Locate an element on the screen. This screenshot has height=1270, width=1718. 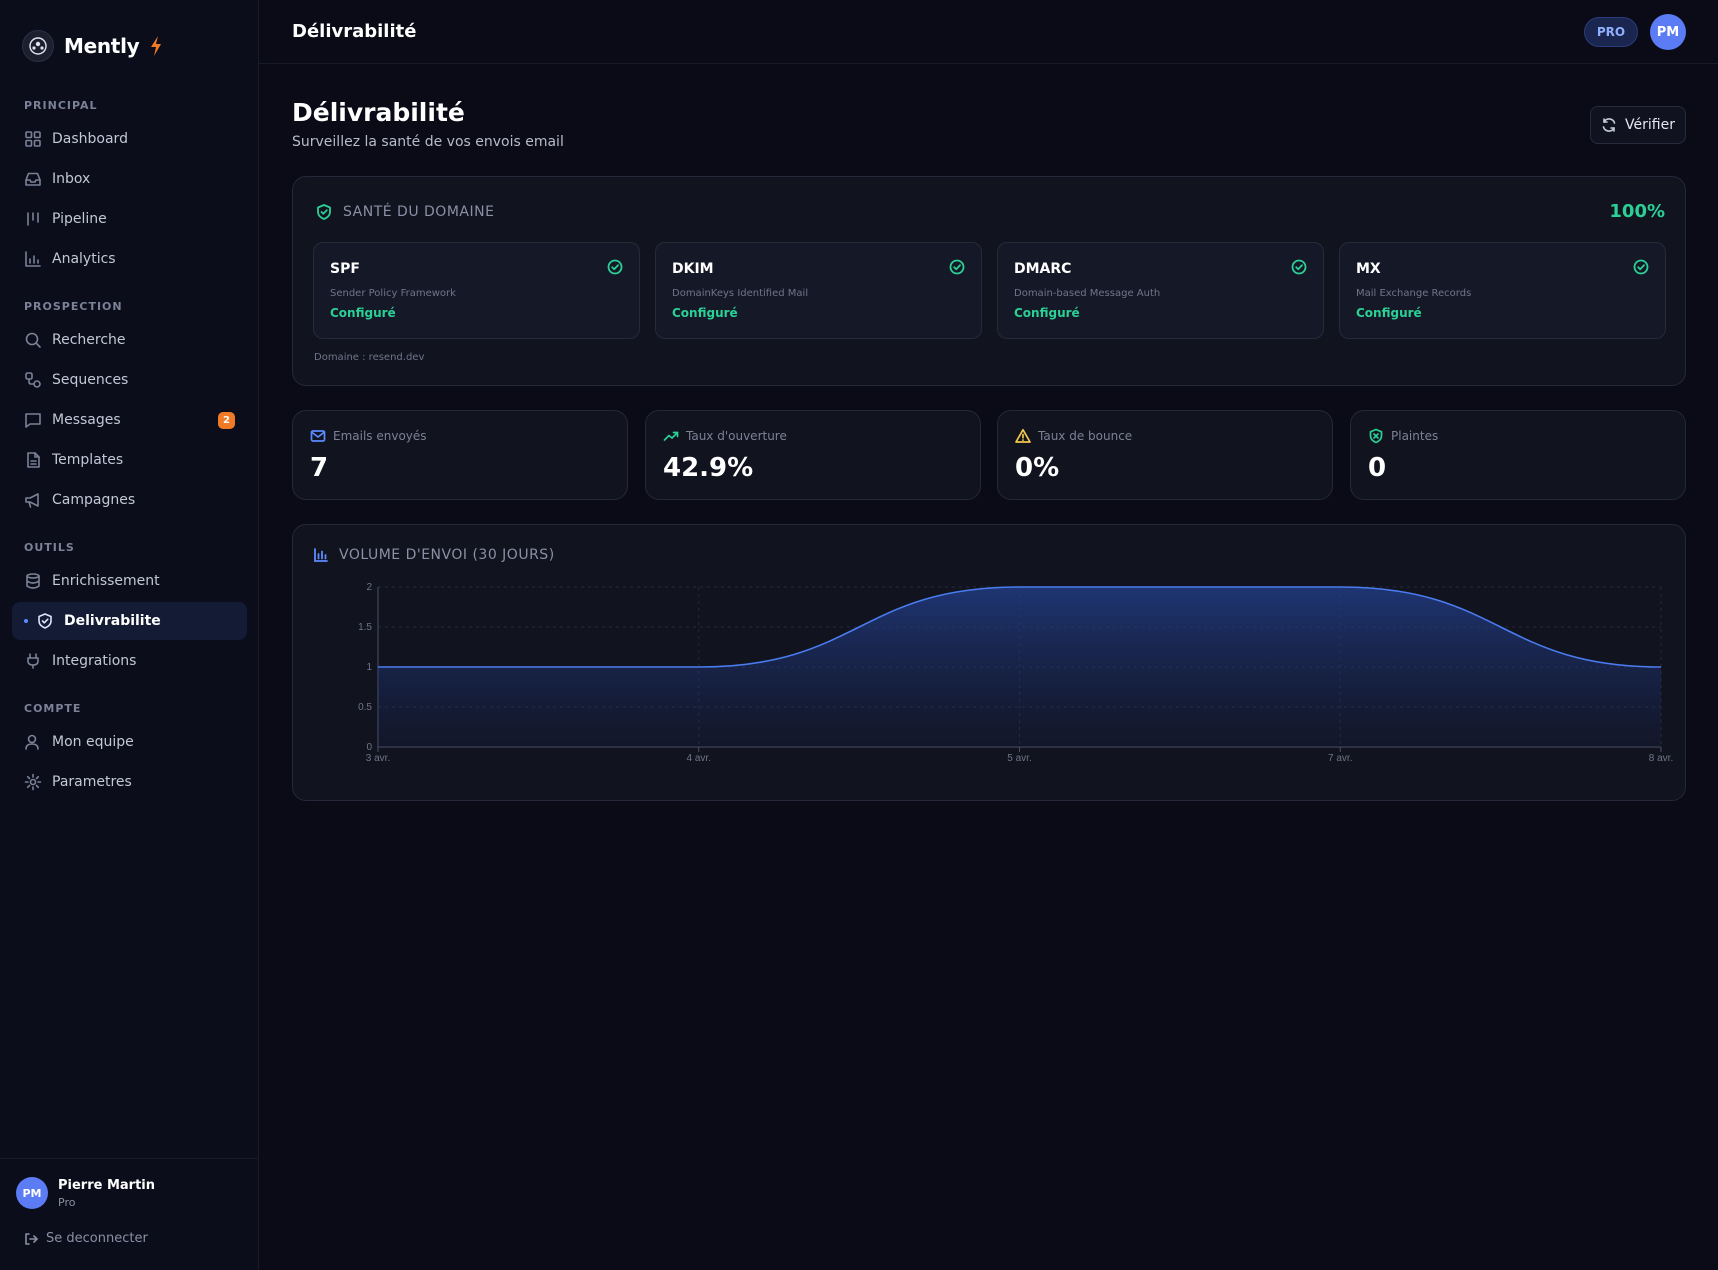
stat-card-complaints: Plaintes 0 is located at coordinates (1518, 455).